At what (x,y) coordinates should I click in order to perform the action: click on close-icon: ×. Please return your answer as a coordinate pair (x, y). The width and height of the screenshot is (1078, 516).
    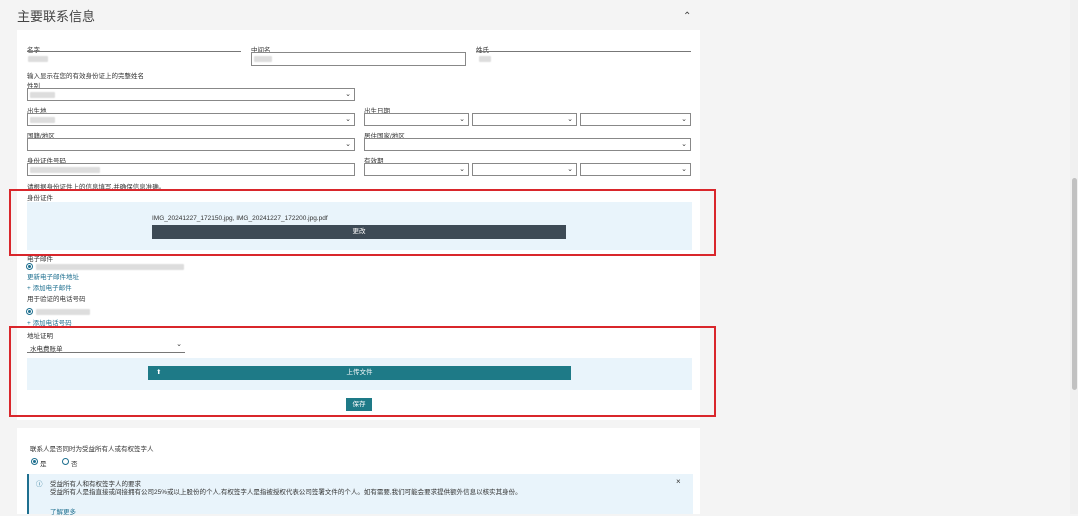
    Looking at the image, I should click on (678, 481).